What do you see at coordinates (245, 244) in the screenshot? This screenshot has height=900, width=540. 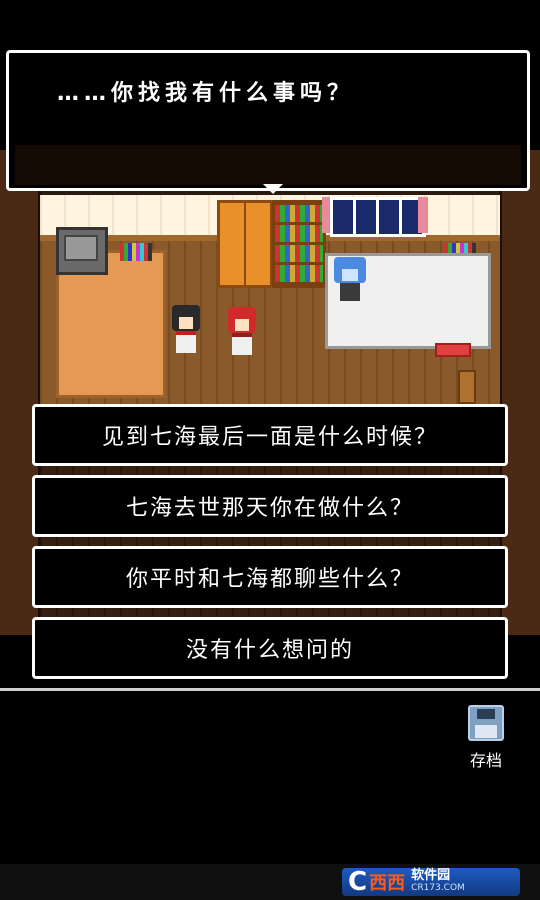 I see `wardrobe` at bounding box center [245, 244].